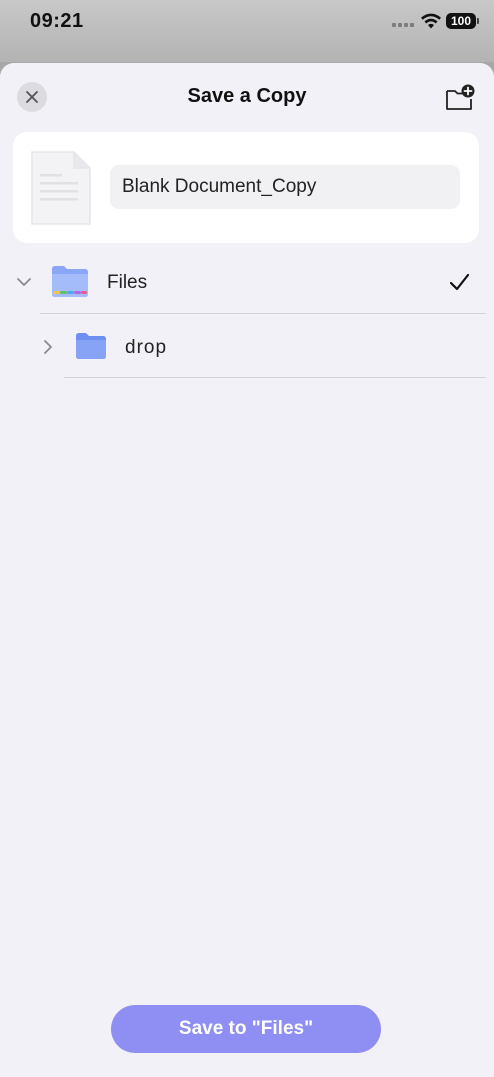 The height and width of the screenshot is (1077, 494). What do you see at coordinates (403, 25) in the screenshot?
I see `cellular-signal-icon` at bounding box center [403, 25].